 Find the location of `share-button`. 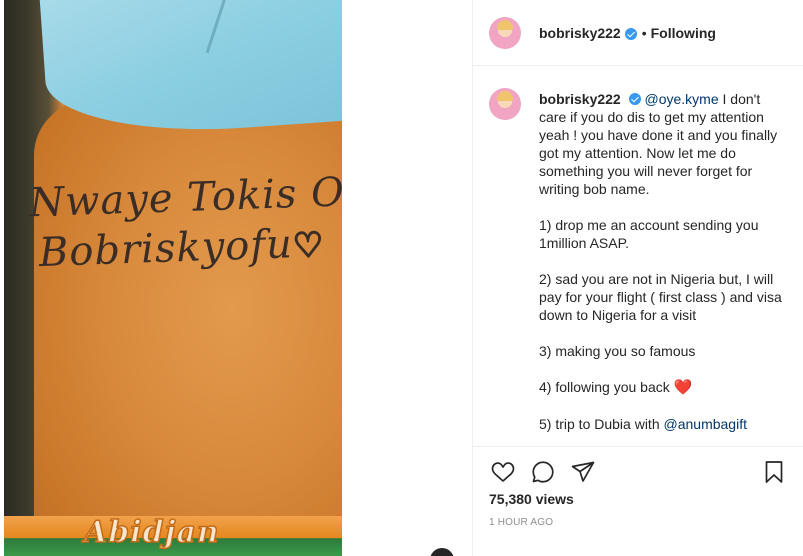

share-button is located at coordinates (583, 472).